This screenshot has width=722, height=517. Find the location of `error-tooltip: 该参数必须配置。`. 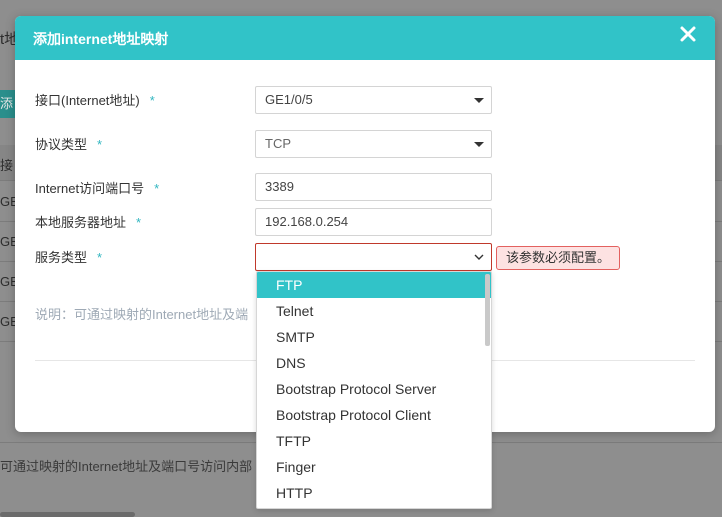

error-tooltip: 该参数必须配置。 is located at coordinates (558, 258).